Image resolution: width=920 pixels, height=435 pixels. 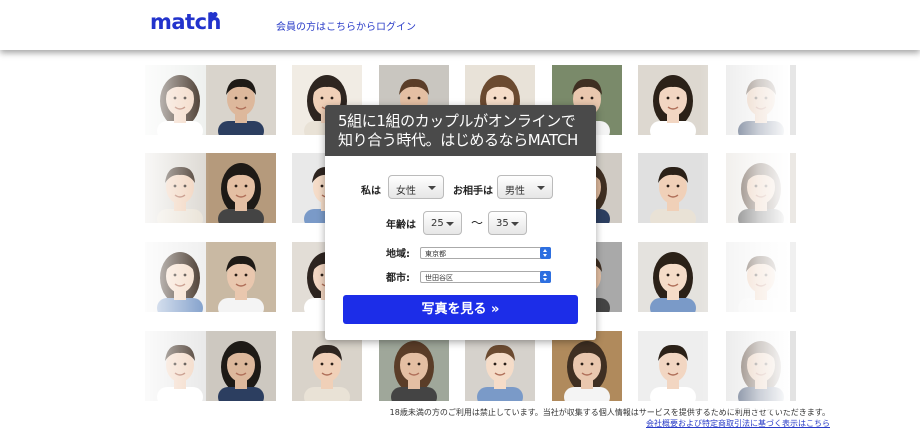 What do you see at coordinates (346, 25) in the screenshot?
I see `login-link: 会員の方はこちらからログイン` at bounding box center [346, 25].